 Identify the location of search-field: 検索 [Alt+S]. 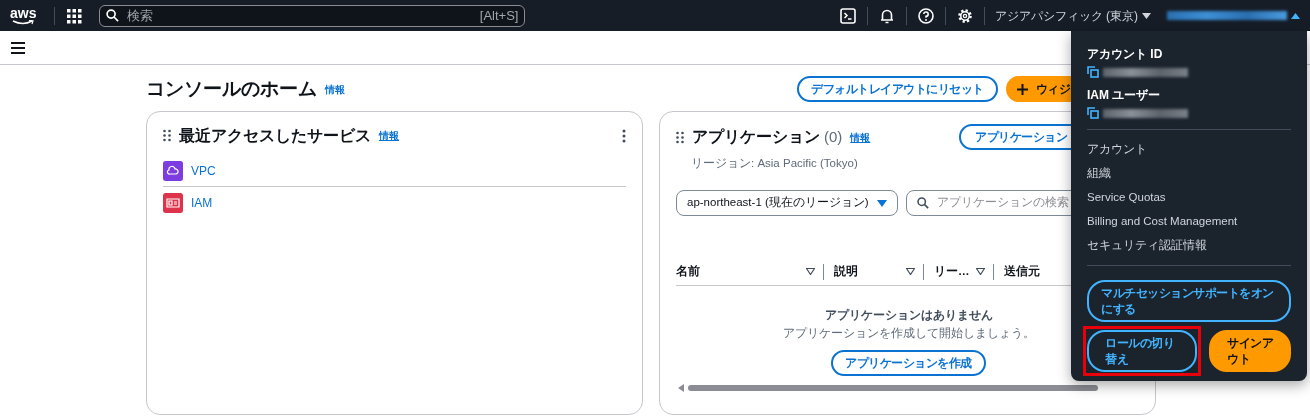
(312, 15).